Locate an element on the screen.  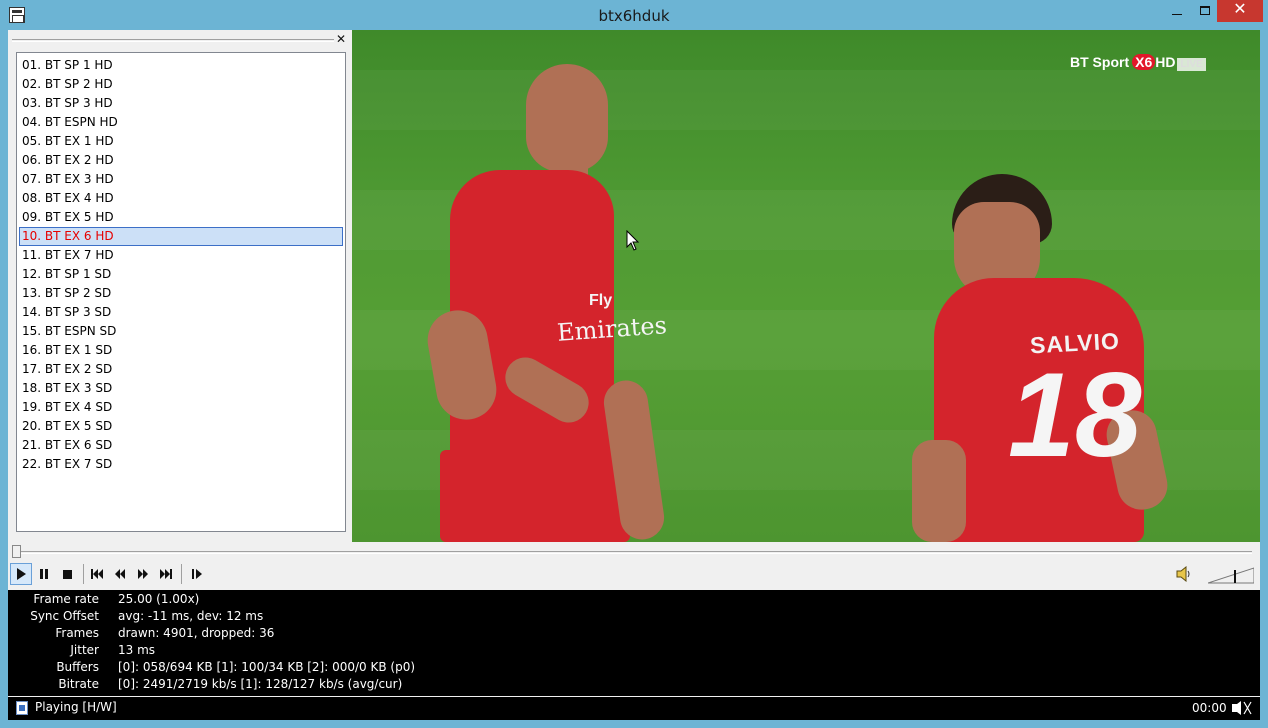
playlist-item: 11. BT EX 7 HD is located at coordinates (181, 255).